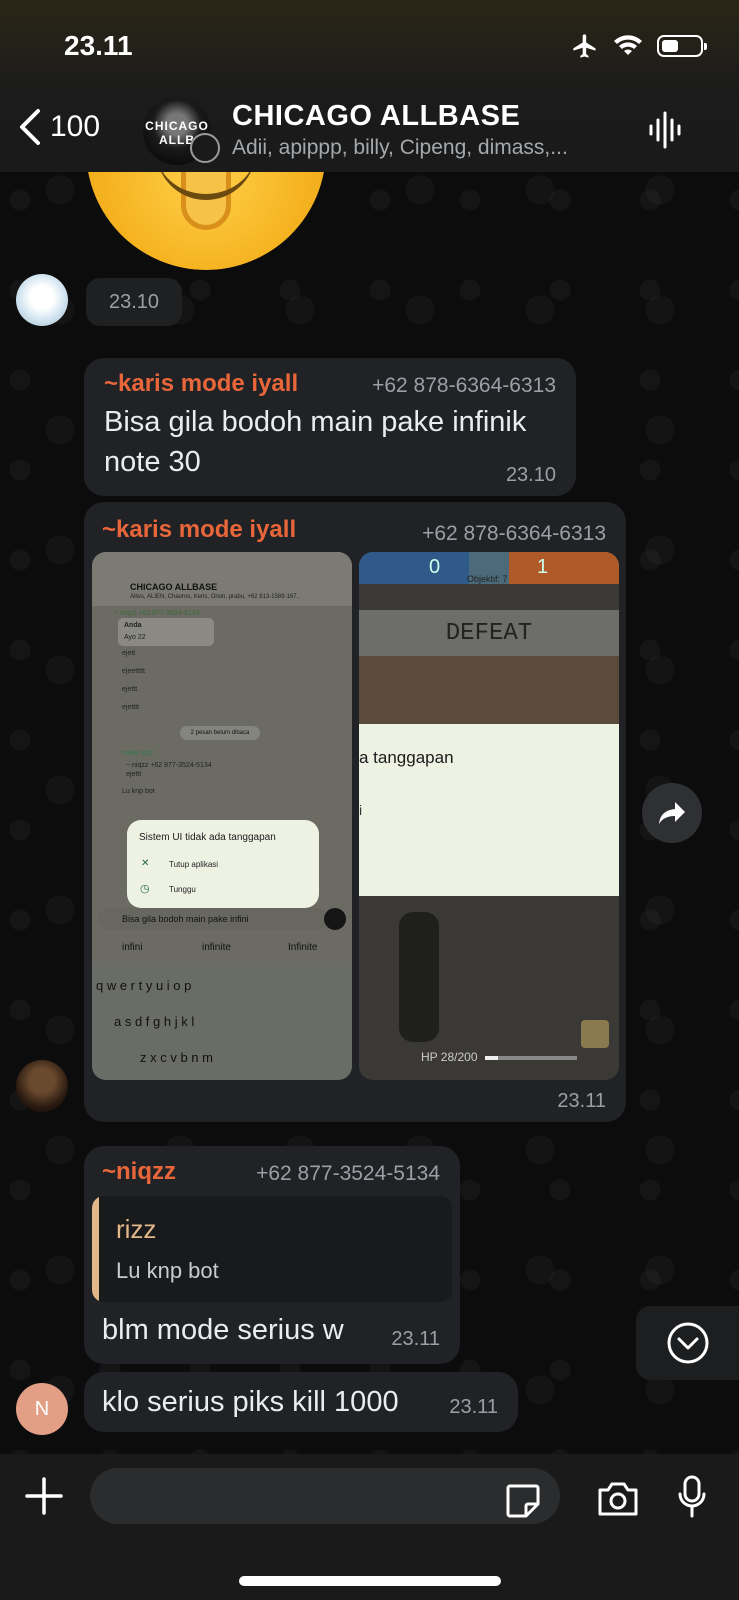 This screenshot has height=1600, width=739. Describe the element at coordinates (665, 130) in the screenshot. I see `voice-call-icon` at that location.